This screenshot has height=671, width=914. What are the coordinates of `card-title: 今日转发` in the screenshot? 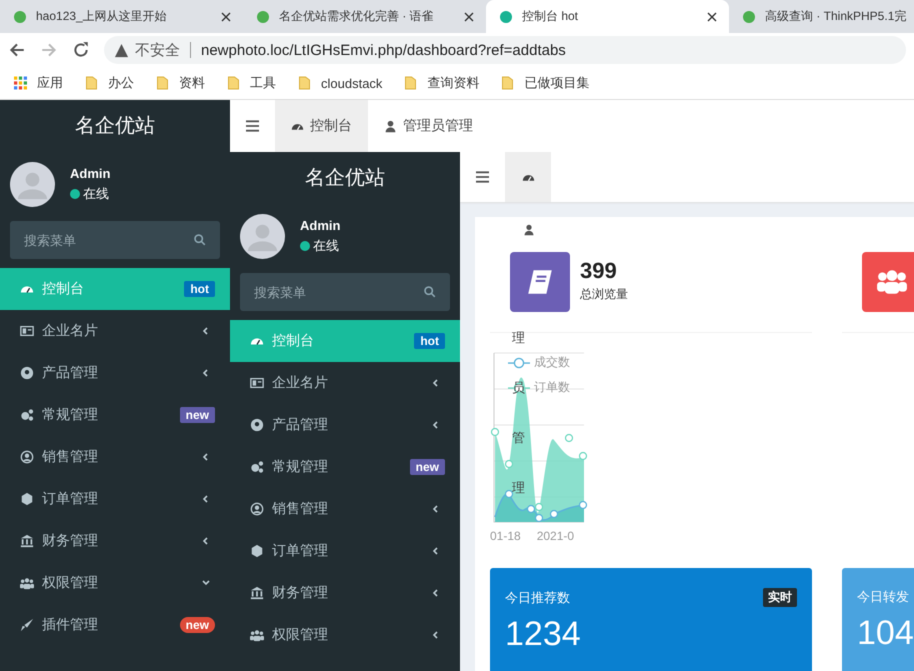 It's located at (883, 597).